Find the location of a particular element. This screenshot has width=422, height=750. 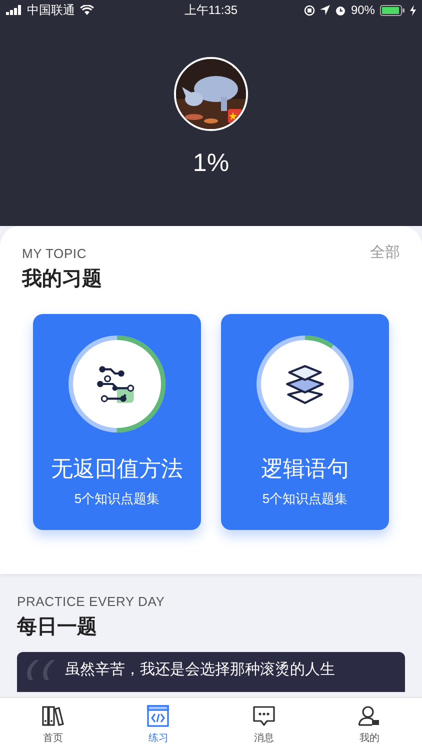

tab: 消息 is located at coordinates (263, 724).